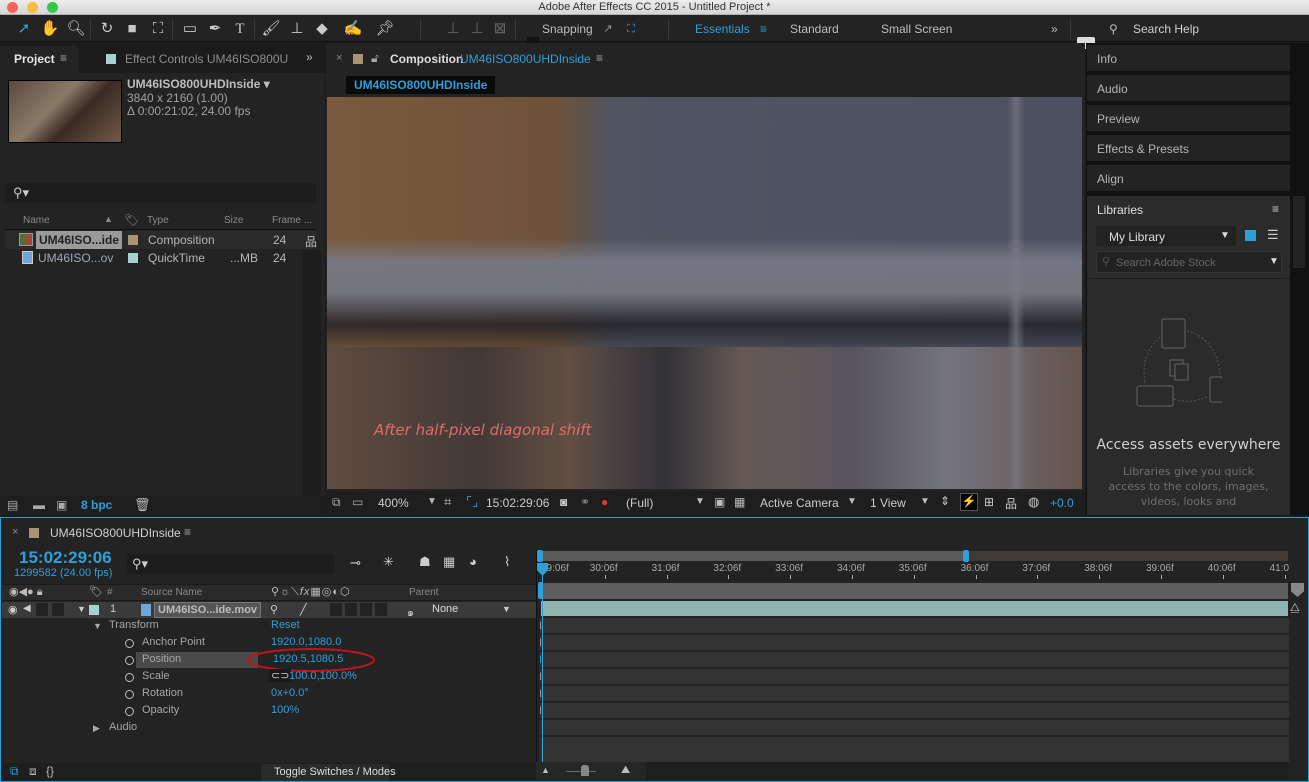  Describe the element at coordinates (162, 693) in the screenshot. I see `property-rotation: Rotation` at that location.